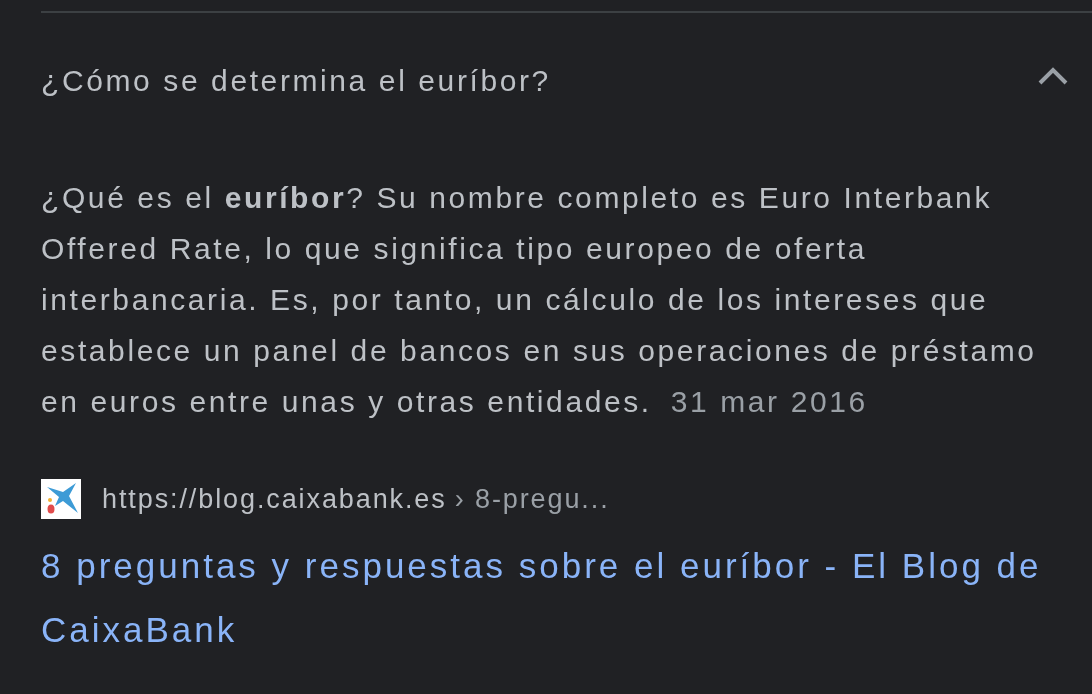 This screenshot has height=694, width=1092. I want to click on source-url: https://blog.caixabank.es, so click(274, 499).